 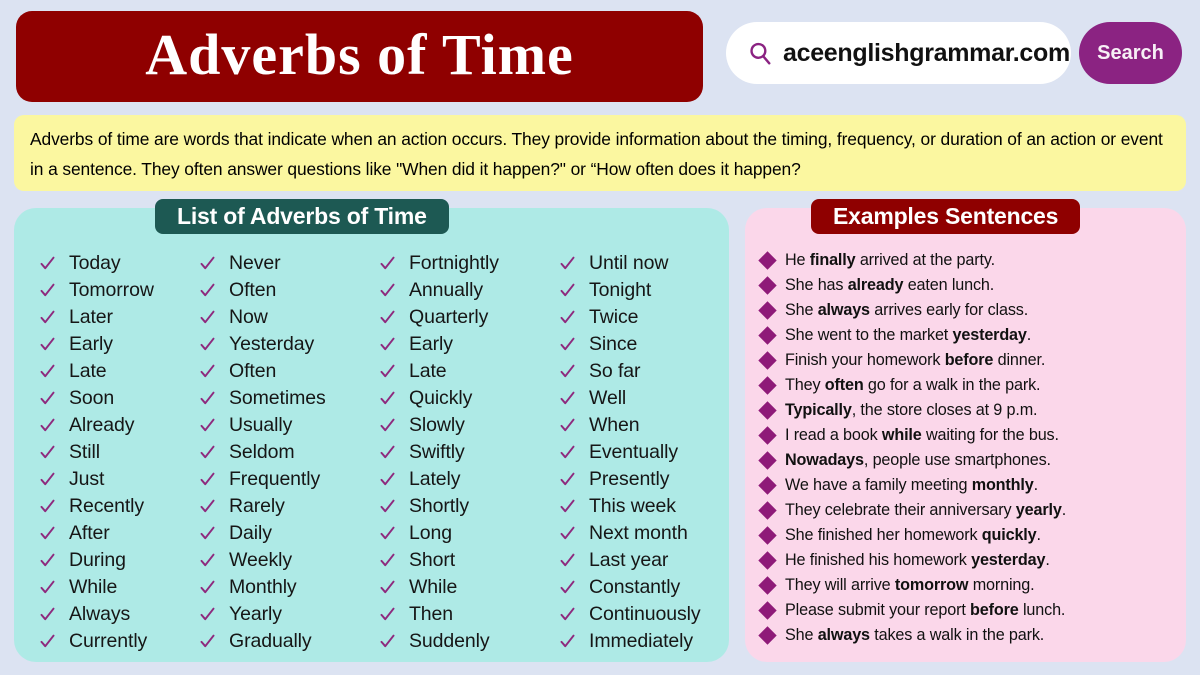 I want to click on list-item: Tonight, so click(x=644, y=290).